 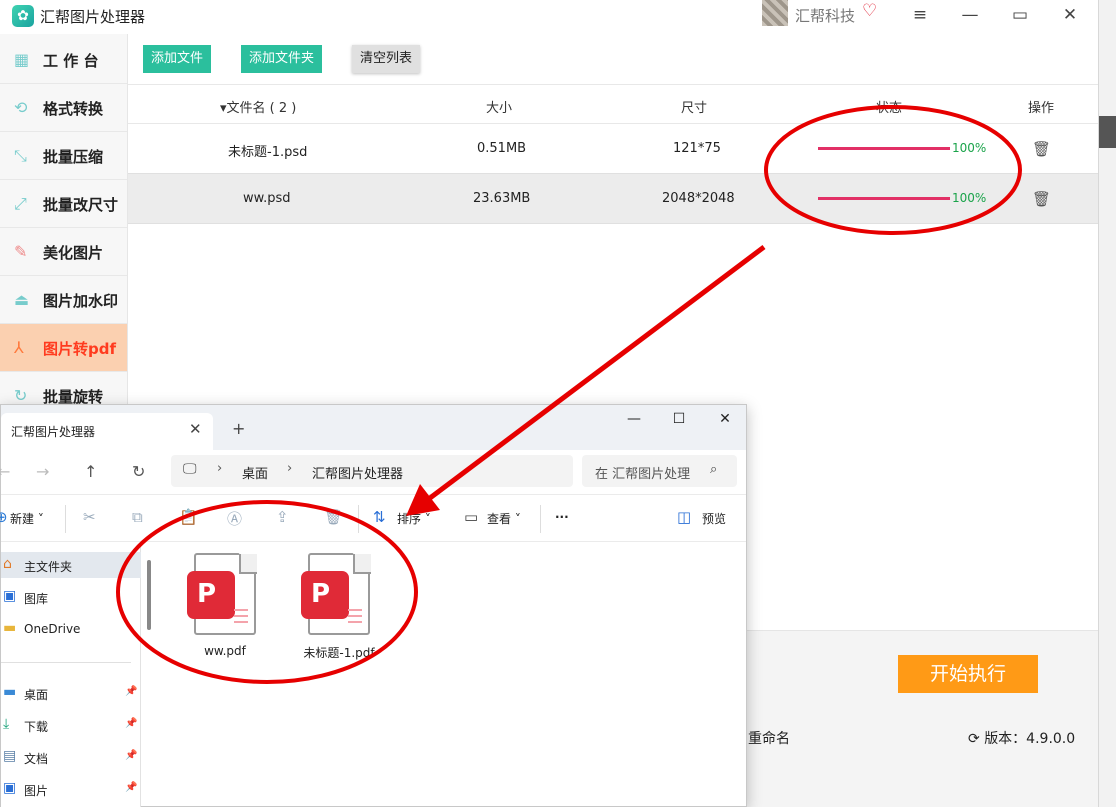 What do you see at coordinates (775, 13) in the screenshot?
I see `avatar` at bounding box center [775, 13].